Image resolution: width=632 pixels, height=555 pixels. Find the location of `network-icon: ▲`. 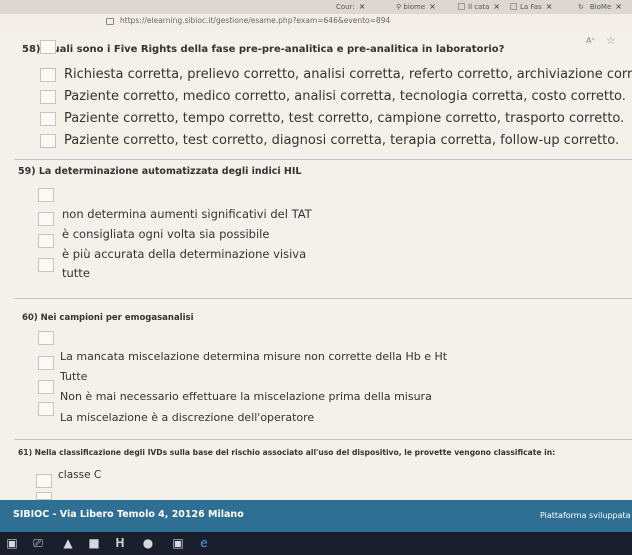

network-icon: ▲ is located at coordinates (68, 543).